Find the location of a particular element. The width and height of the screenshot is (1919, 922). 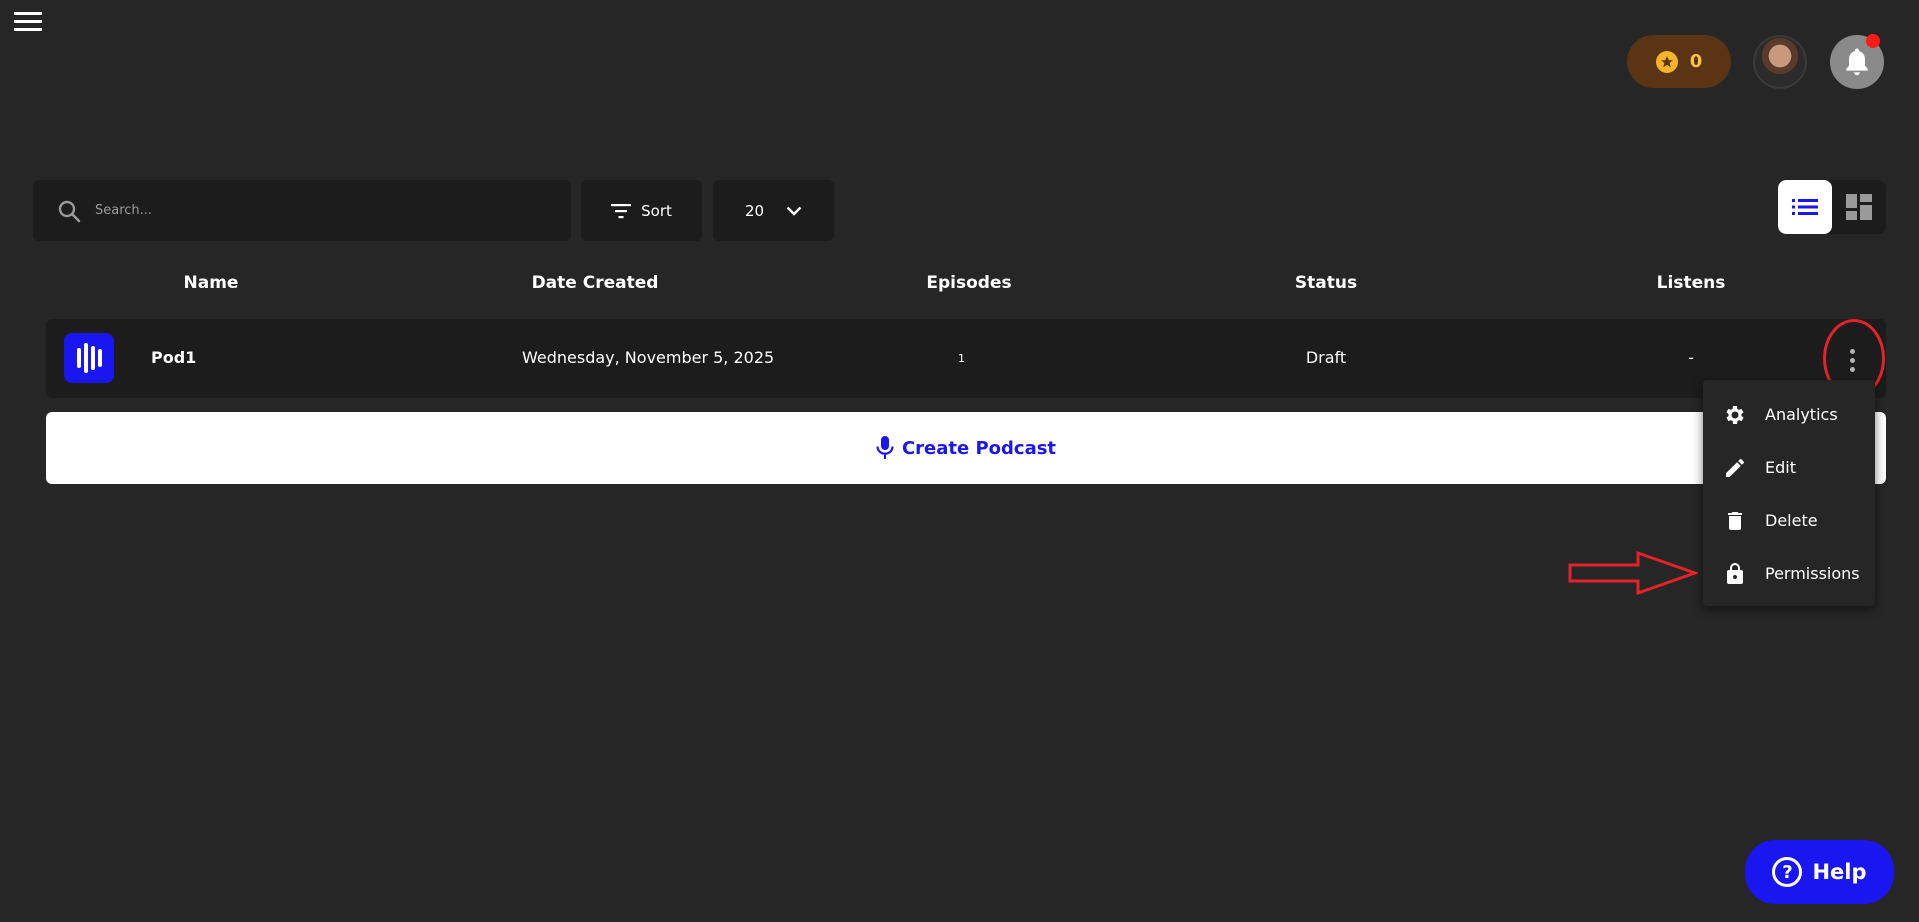

menu-item-permissions: Permissions is located at coordinates (1789, 573).